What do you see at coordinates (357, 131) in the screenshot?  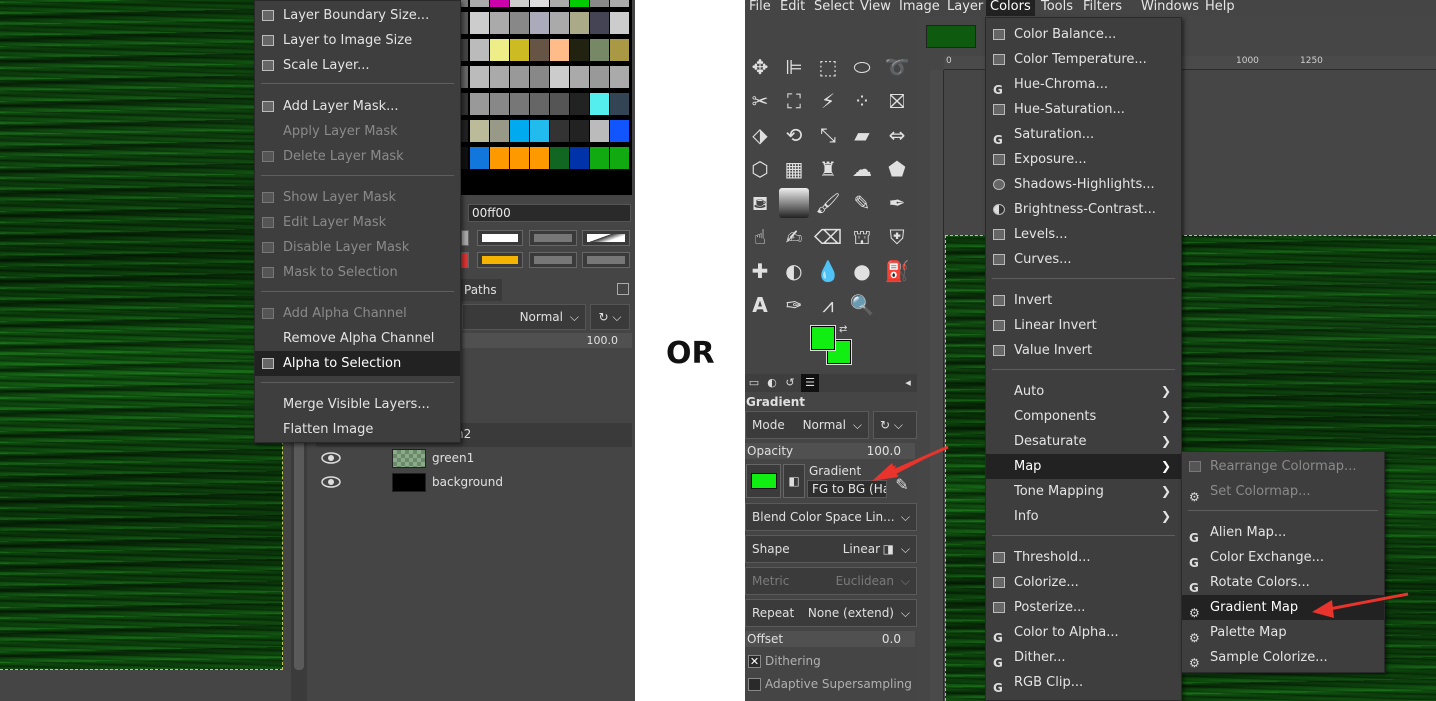 I see `menu-item-apply-layer-mask: Apply Layer Mask` at bounding box center [357, 131].